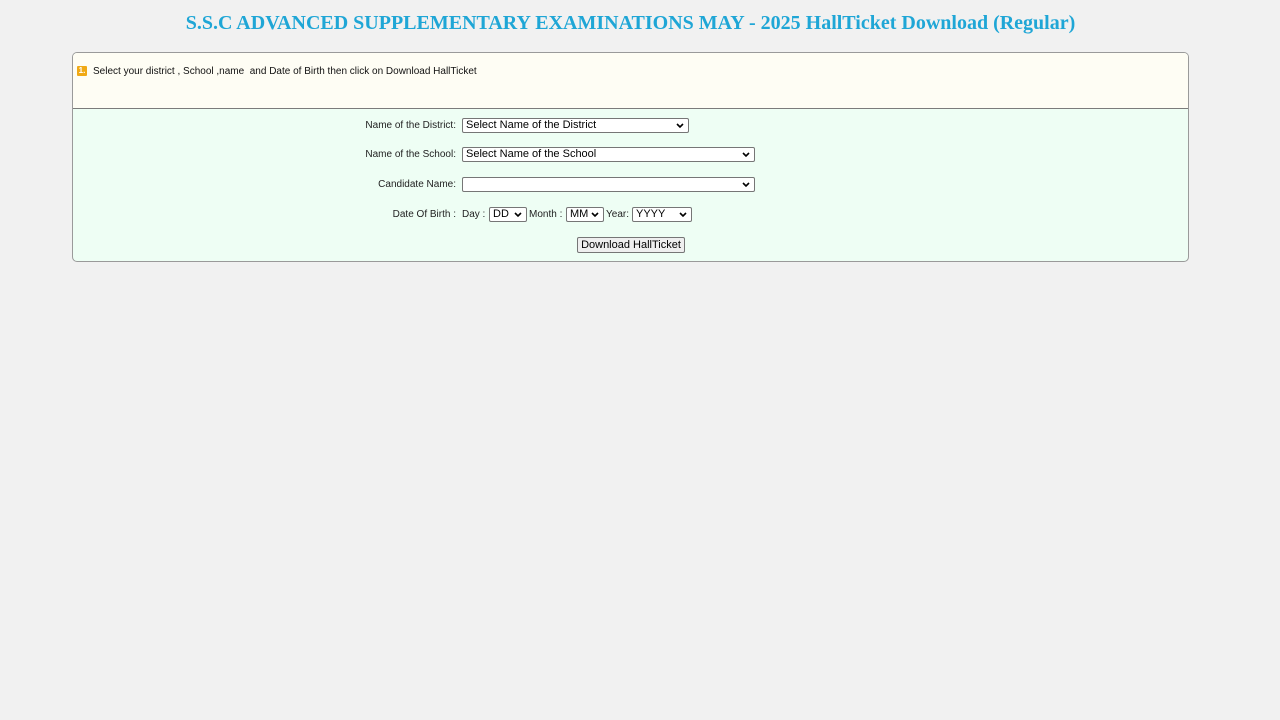 The width and height of the screenshot is (1280, 720). What do you see at coordinates (617, 214) in the screenshot?
I see `dob-year-label: Year:` at bounding box center [617, 214].